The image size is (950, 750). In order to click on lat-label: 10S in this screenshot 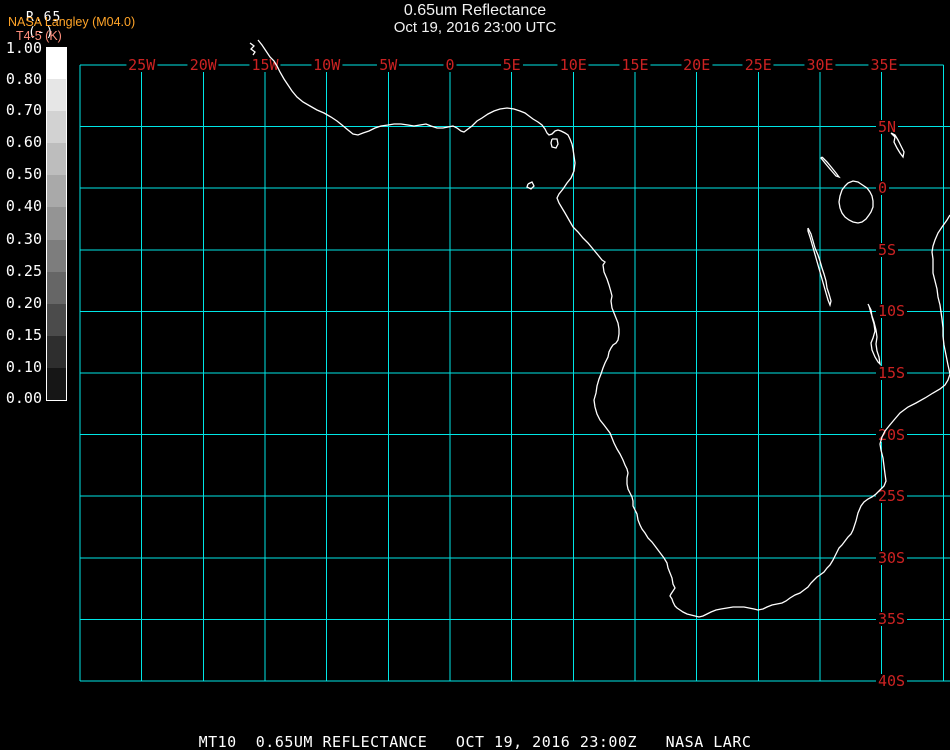, I will do `click(892, 311)`.